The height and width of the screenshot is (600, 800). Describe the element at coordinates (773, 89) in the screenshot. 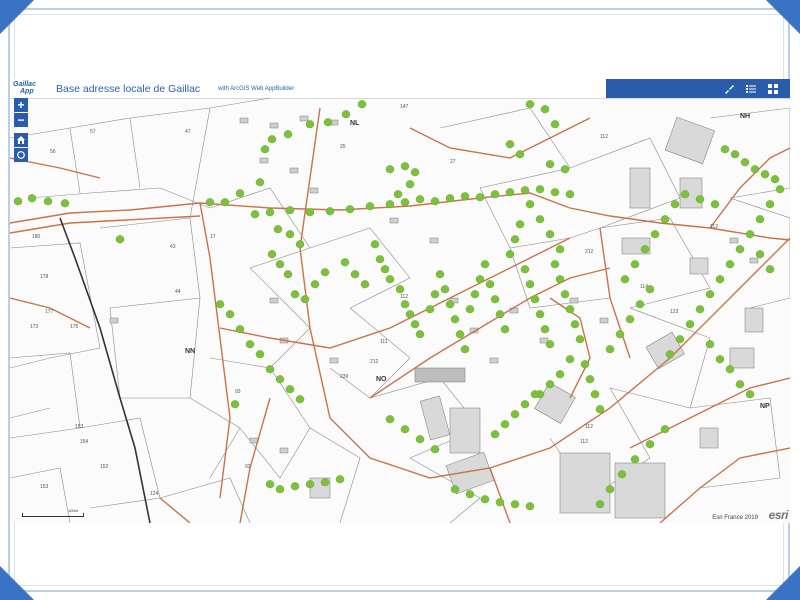

I see `basemap-tool-button` at that location.